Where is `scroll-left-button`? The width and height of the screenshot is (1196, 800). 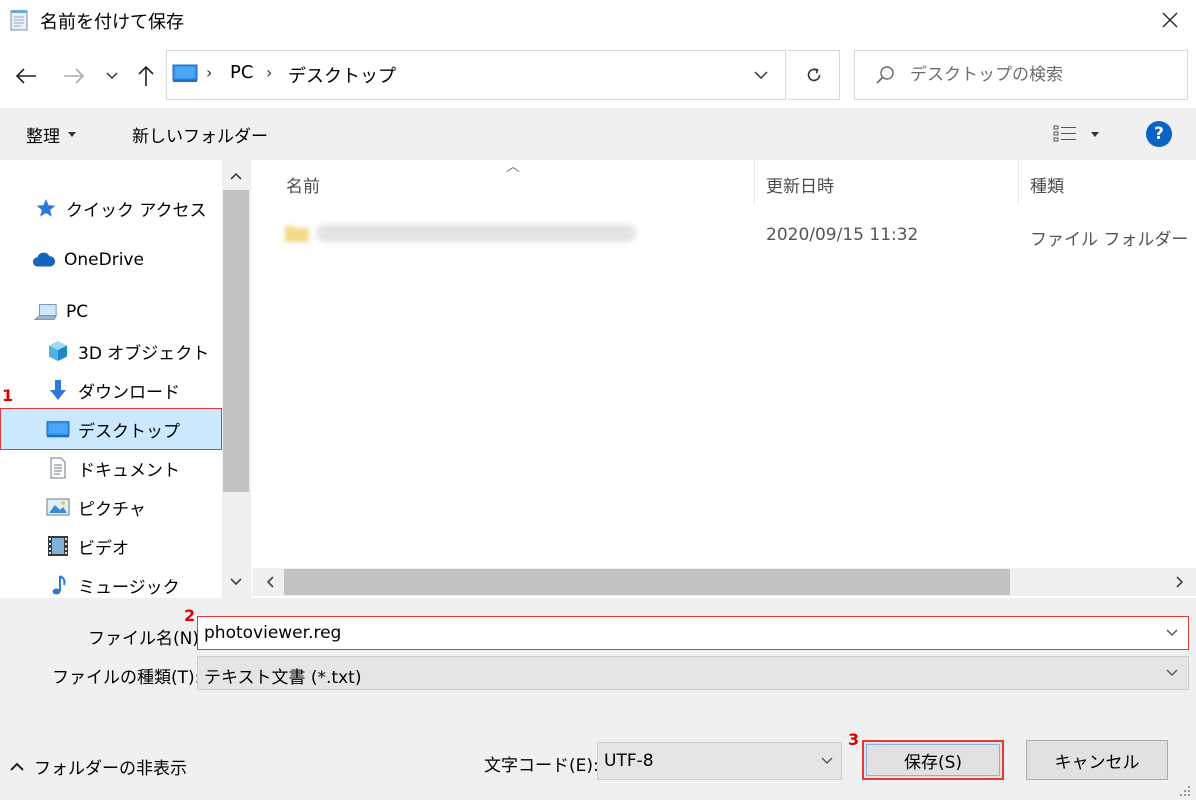 scroll-left-button is located at coordinates (270, 582).